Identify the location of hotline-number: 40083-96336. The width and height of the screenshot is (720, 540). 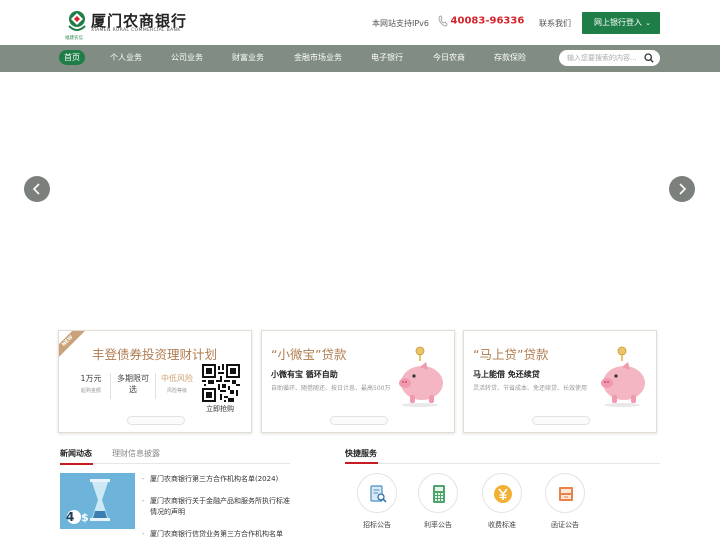
(487, 21).